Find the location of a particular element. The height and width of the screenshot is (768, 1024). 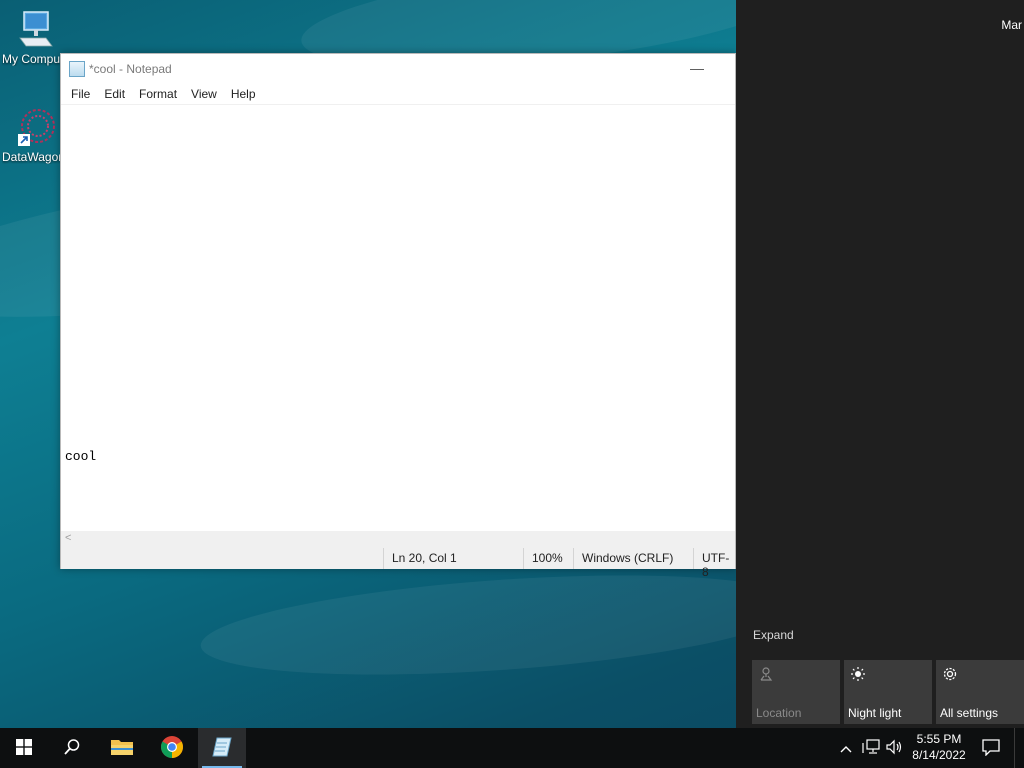

volume-button is located at coordinates (895, 748).